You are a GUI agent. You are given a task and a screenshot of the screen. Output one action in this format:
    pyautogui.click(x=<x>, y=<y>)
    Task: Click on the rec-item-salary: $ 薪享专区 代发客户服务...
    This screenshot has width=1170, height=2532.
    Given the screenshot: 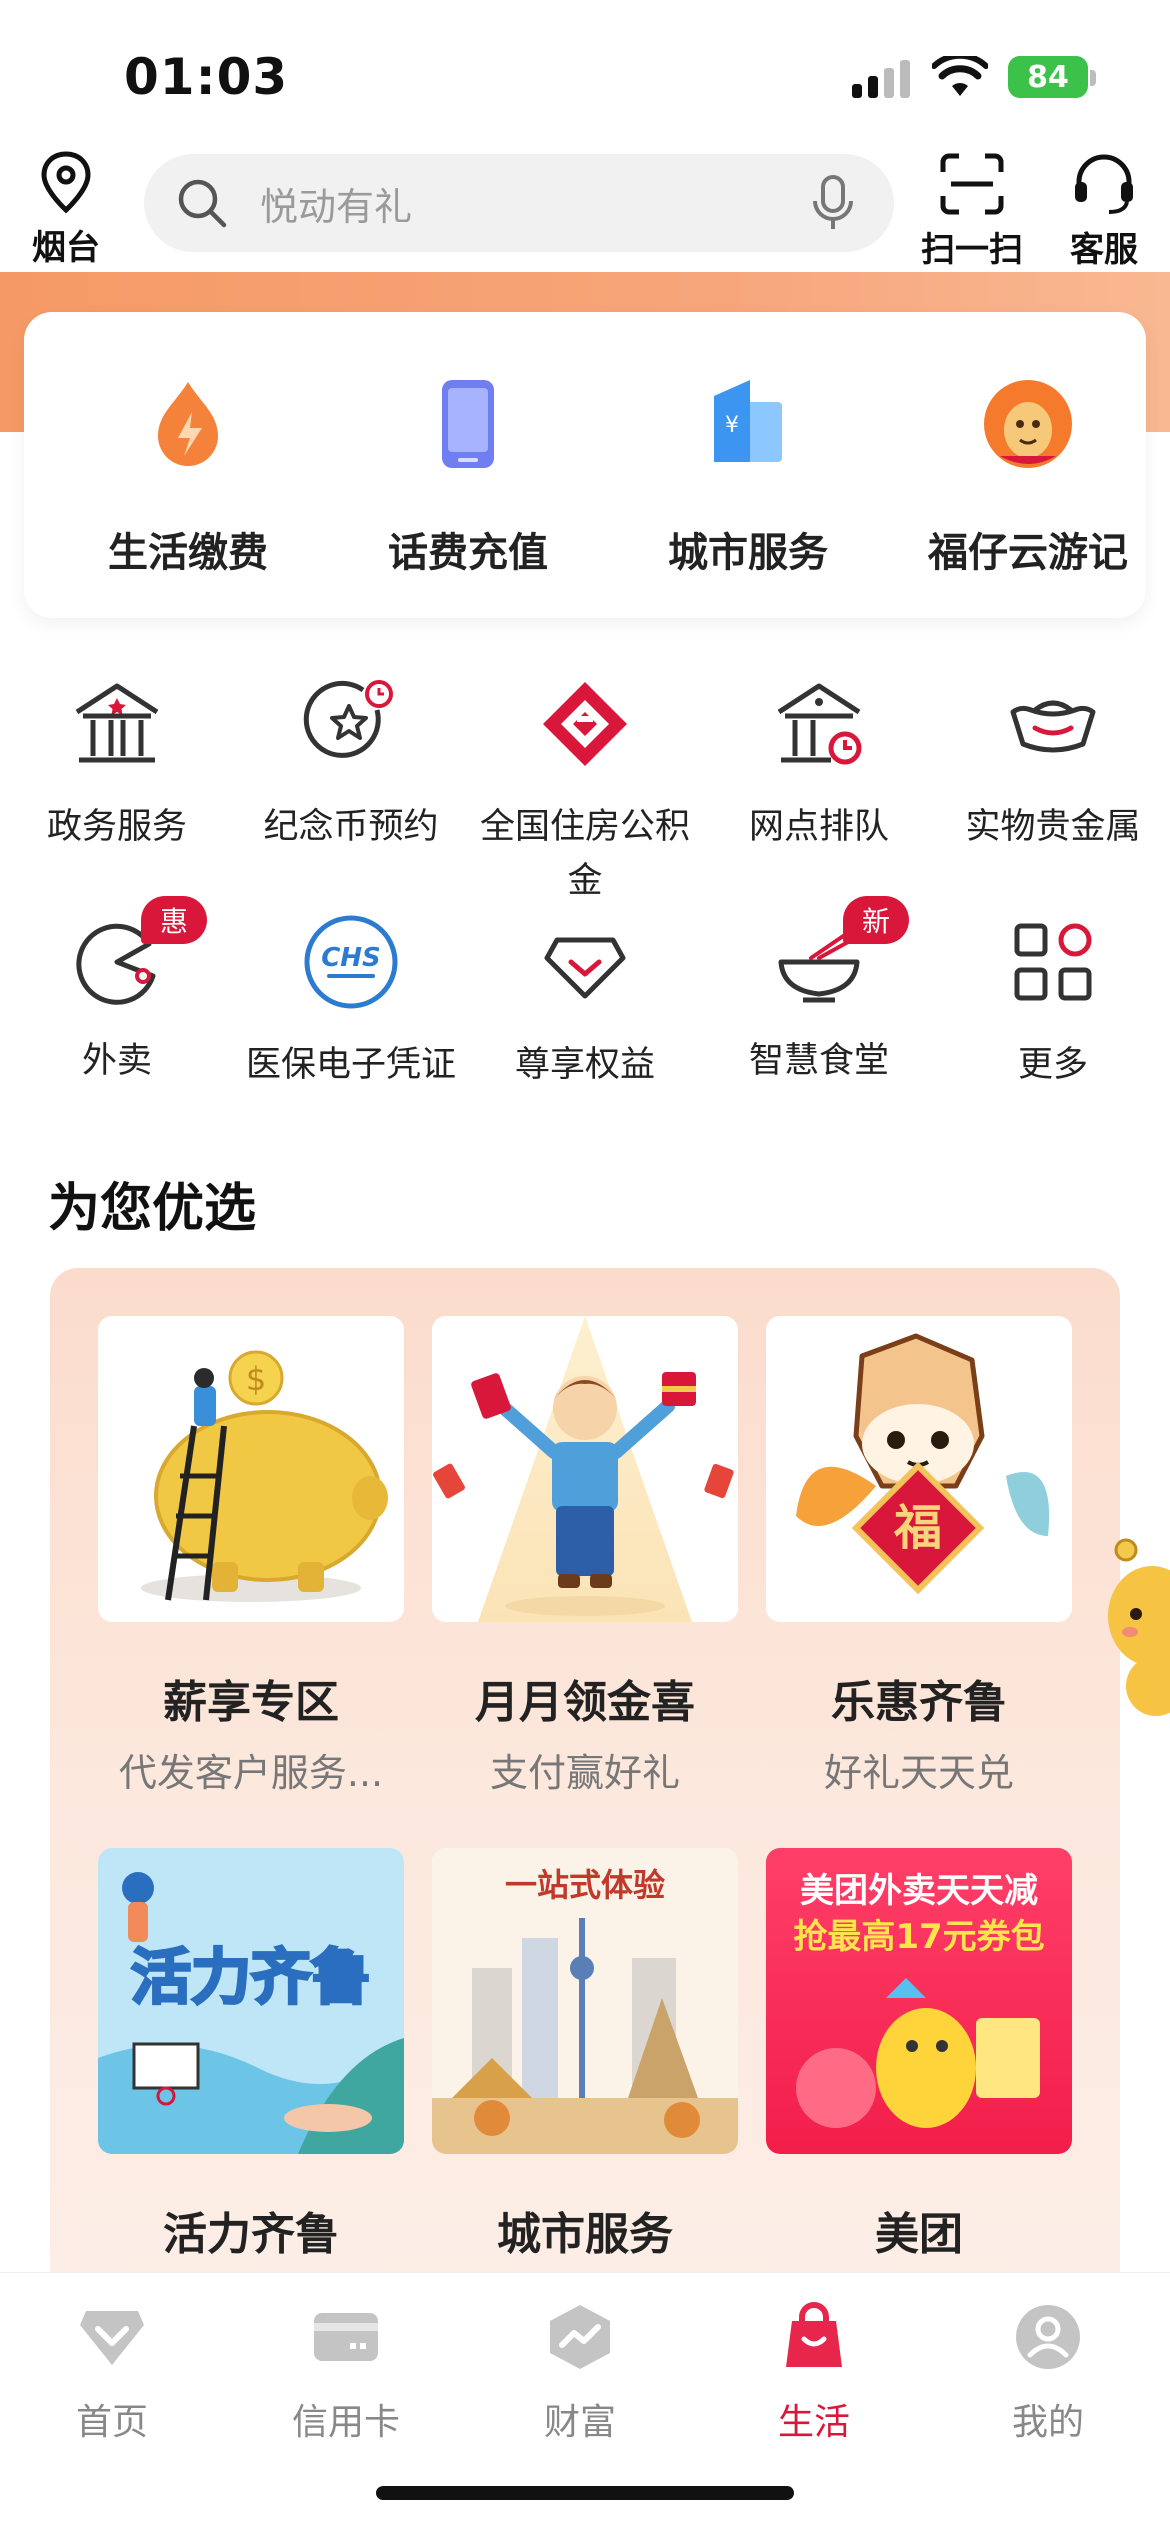 What is the action you would take?
    pyautogui.click(x=251, y=1556)
    